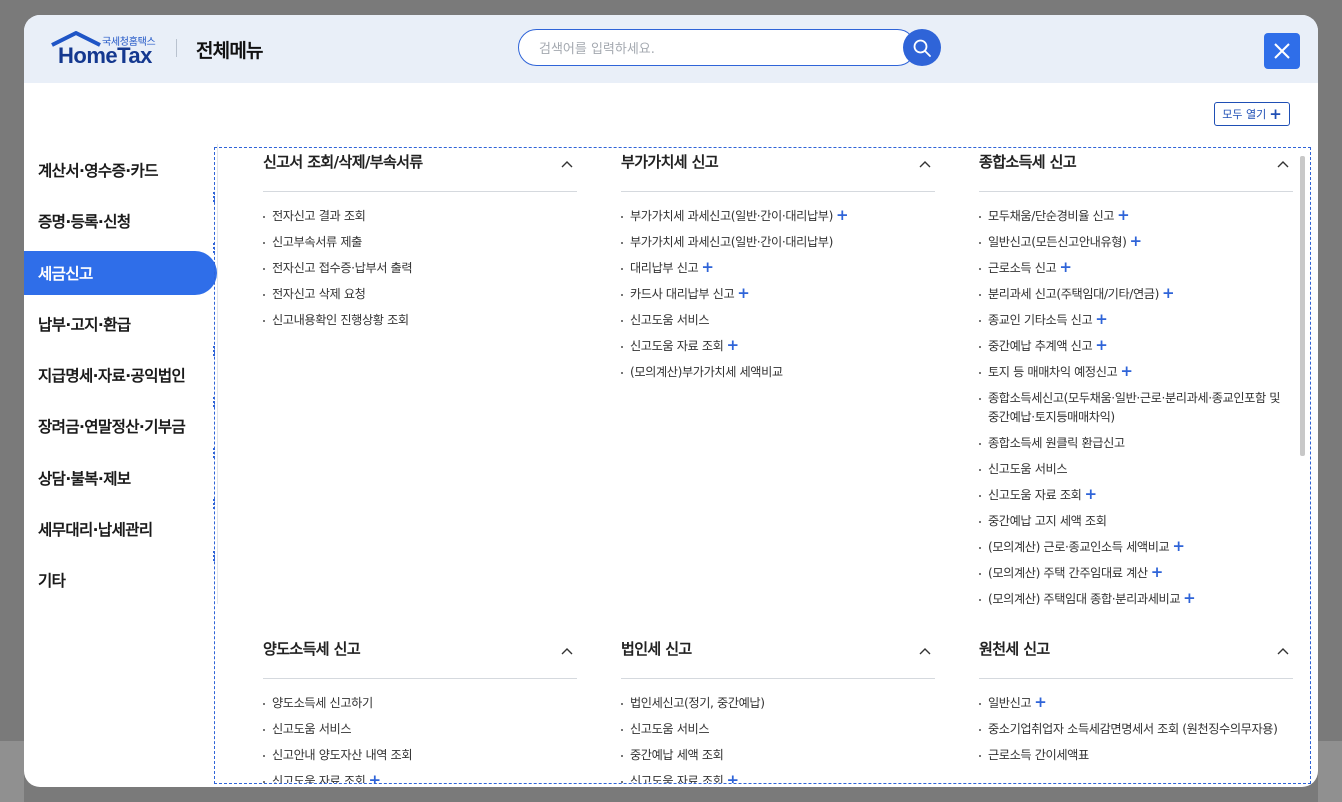  What do you see at coordinates (1136, 521) in the screenshot?
I see `menu-link: 중간예납 고지 세액 조회` at bounding box center [1136, 521].